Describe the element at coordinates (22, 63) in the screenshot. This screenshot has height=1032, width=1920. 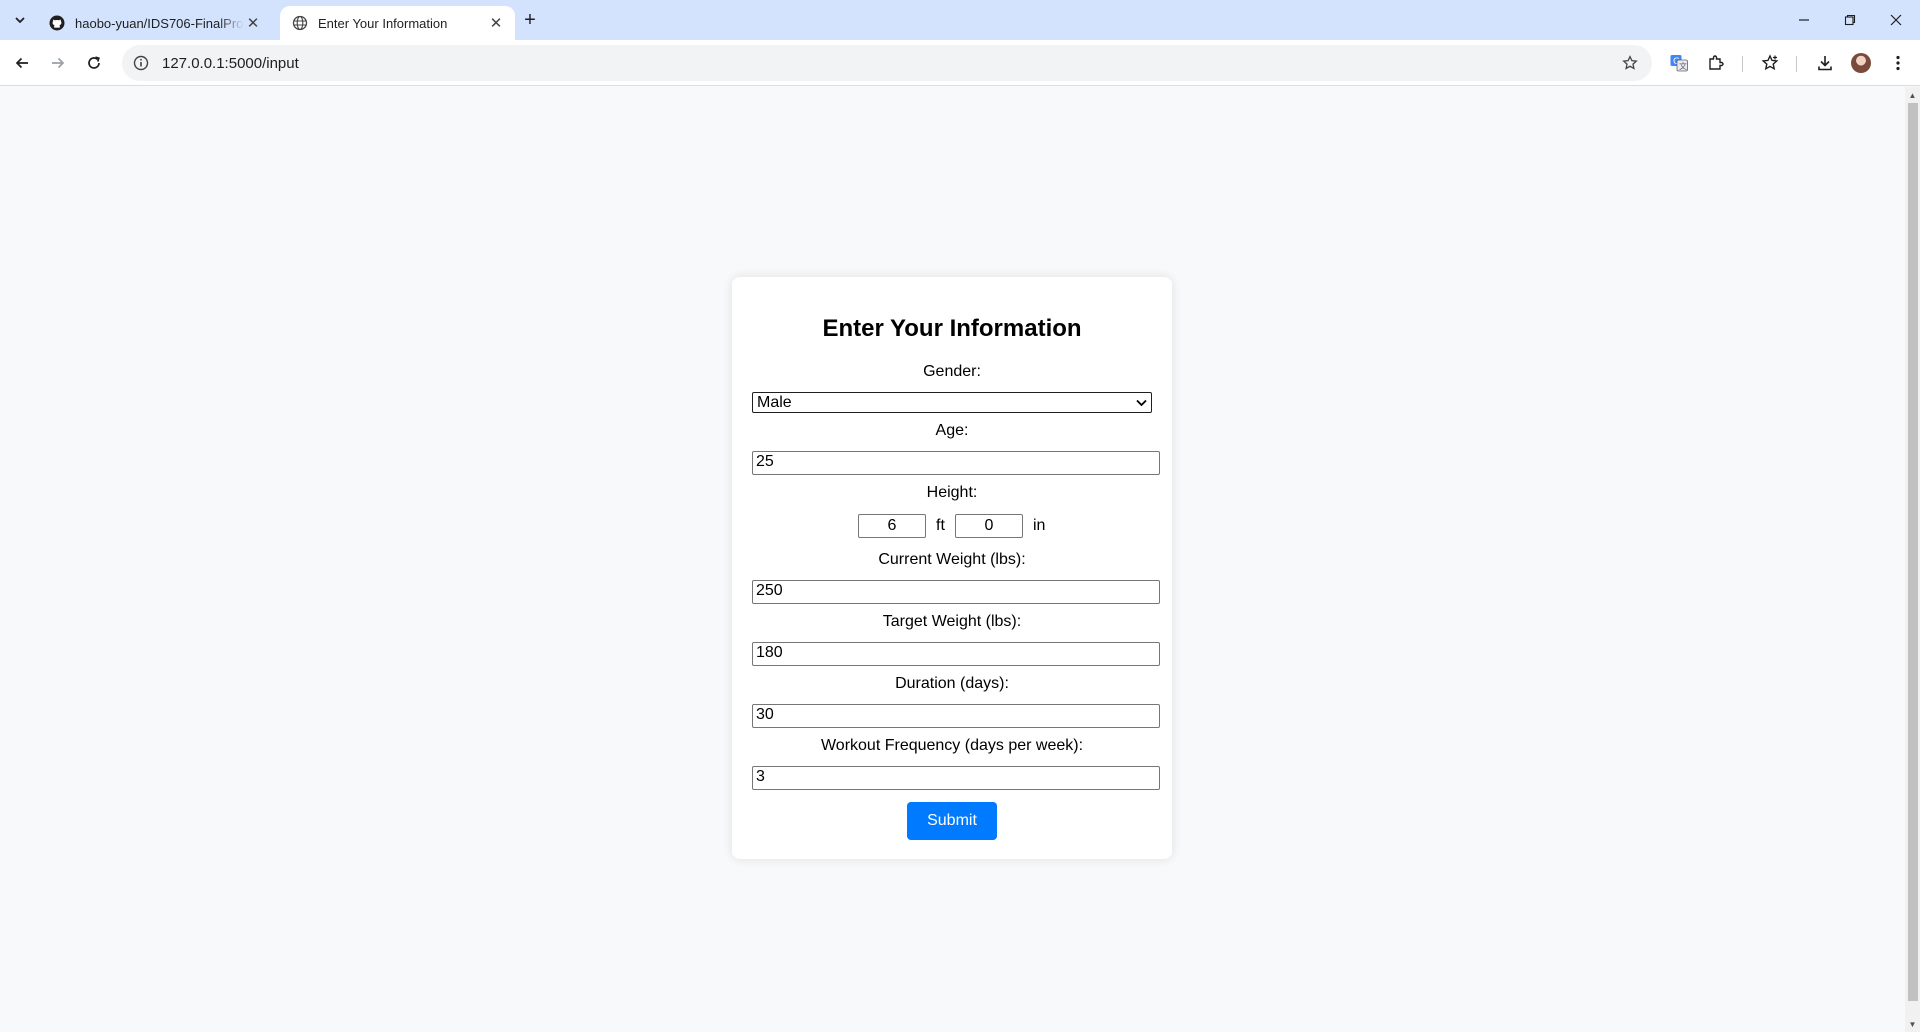
I see `back-arrow-icon` at that location.